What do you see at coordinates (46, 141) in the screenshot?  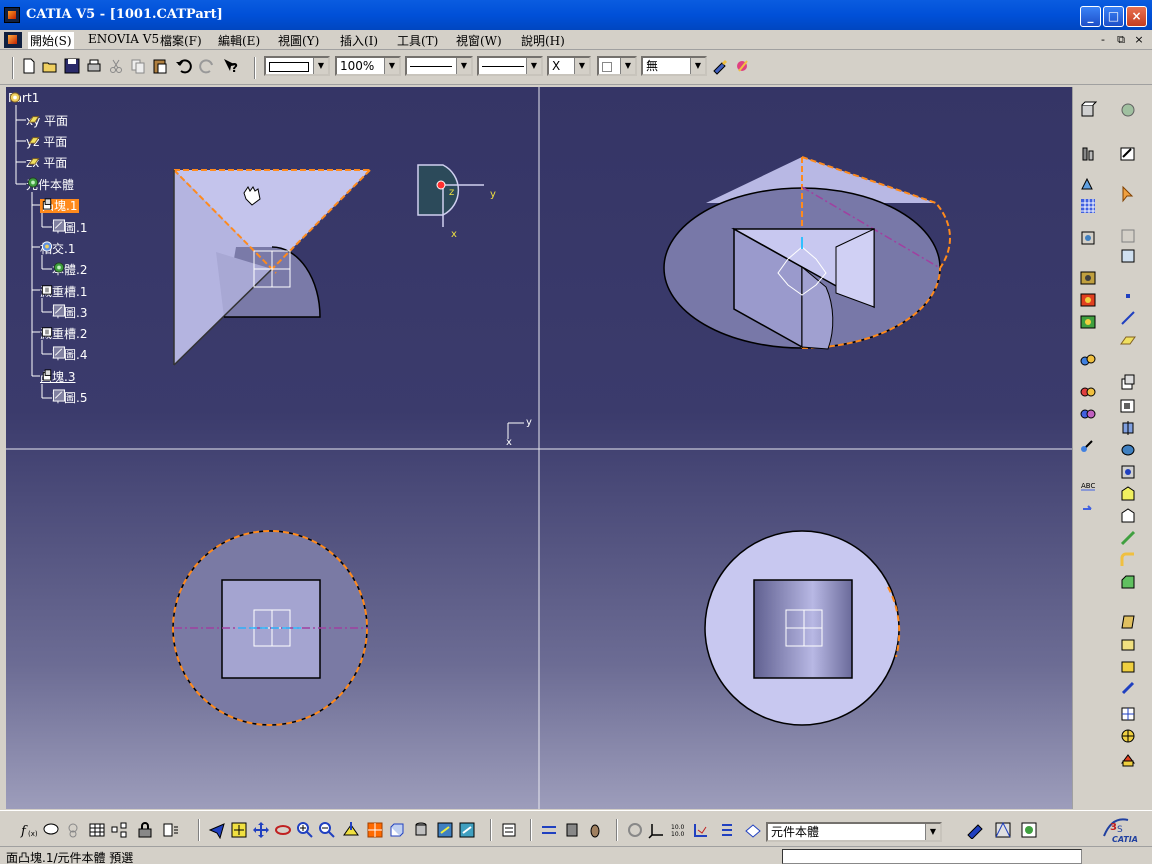 I see `tree-node-yz-plane: yz 平面` at bounding box center [46, 141].